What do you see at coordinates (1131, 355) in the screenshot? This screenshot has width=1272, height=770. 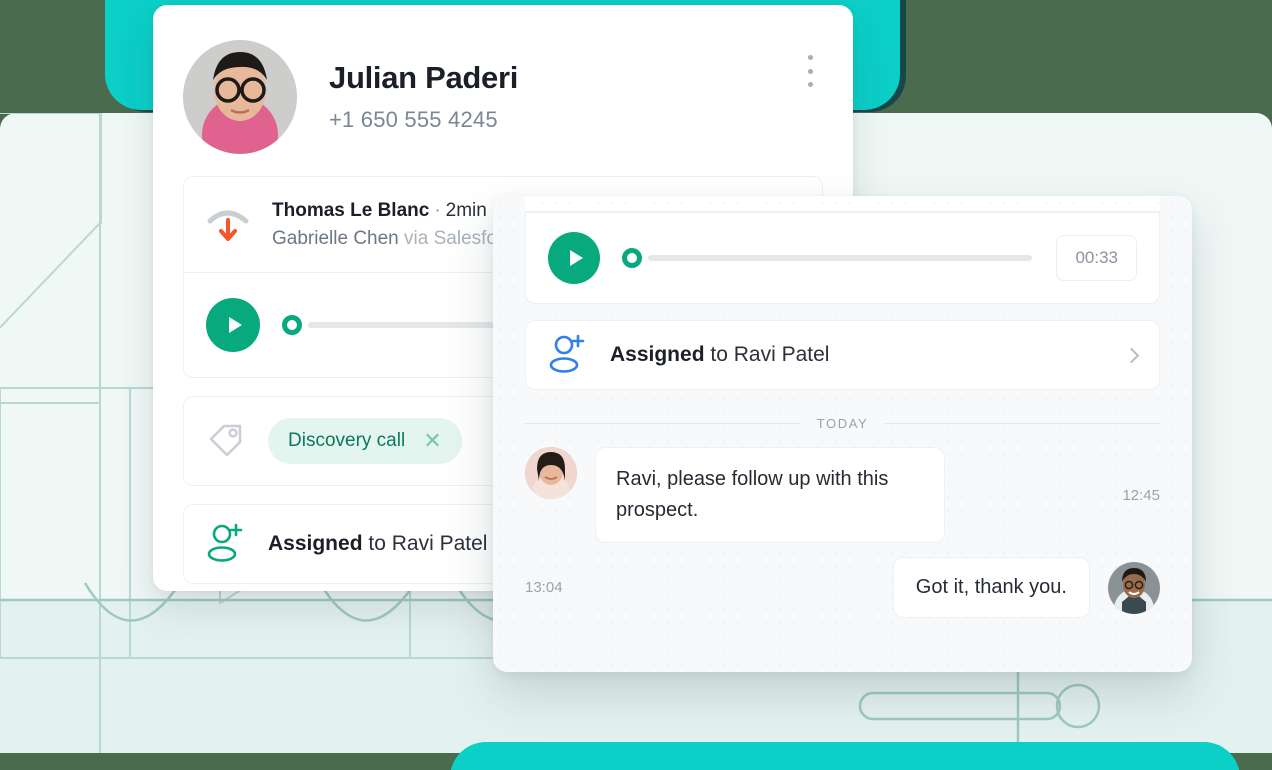 I see `chevron-right-icon` at bounding box center [1131, 355].